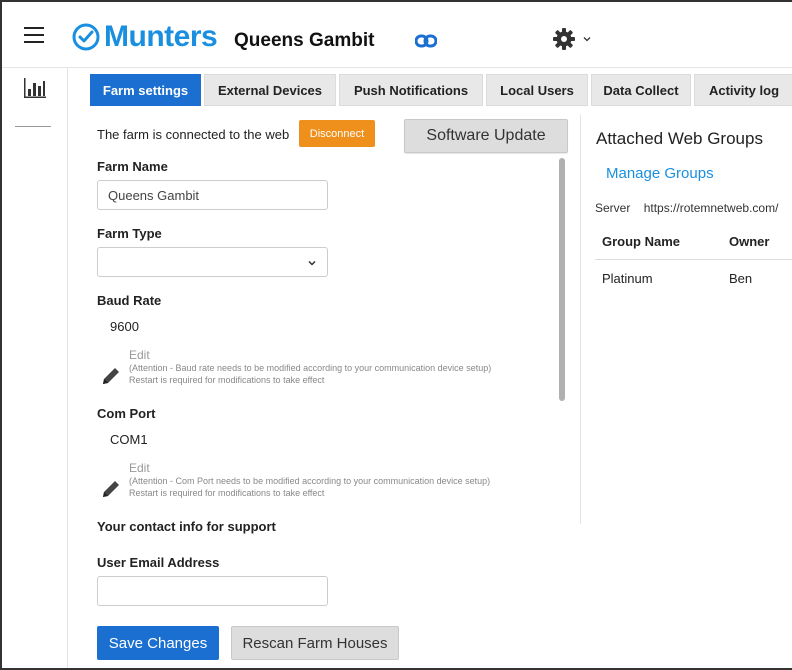 This screenshot has width=792, height=670. I want to click on owner-cell: Ben, so click(741, 278).